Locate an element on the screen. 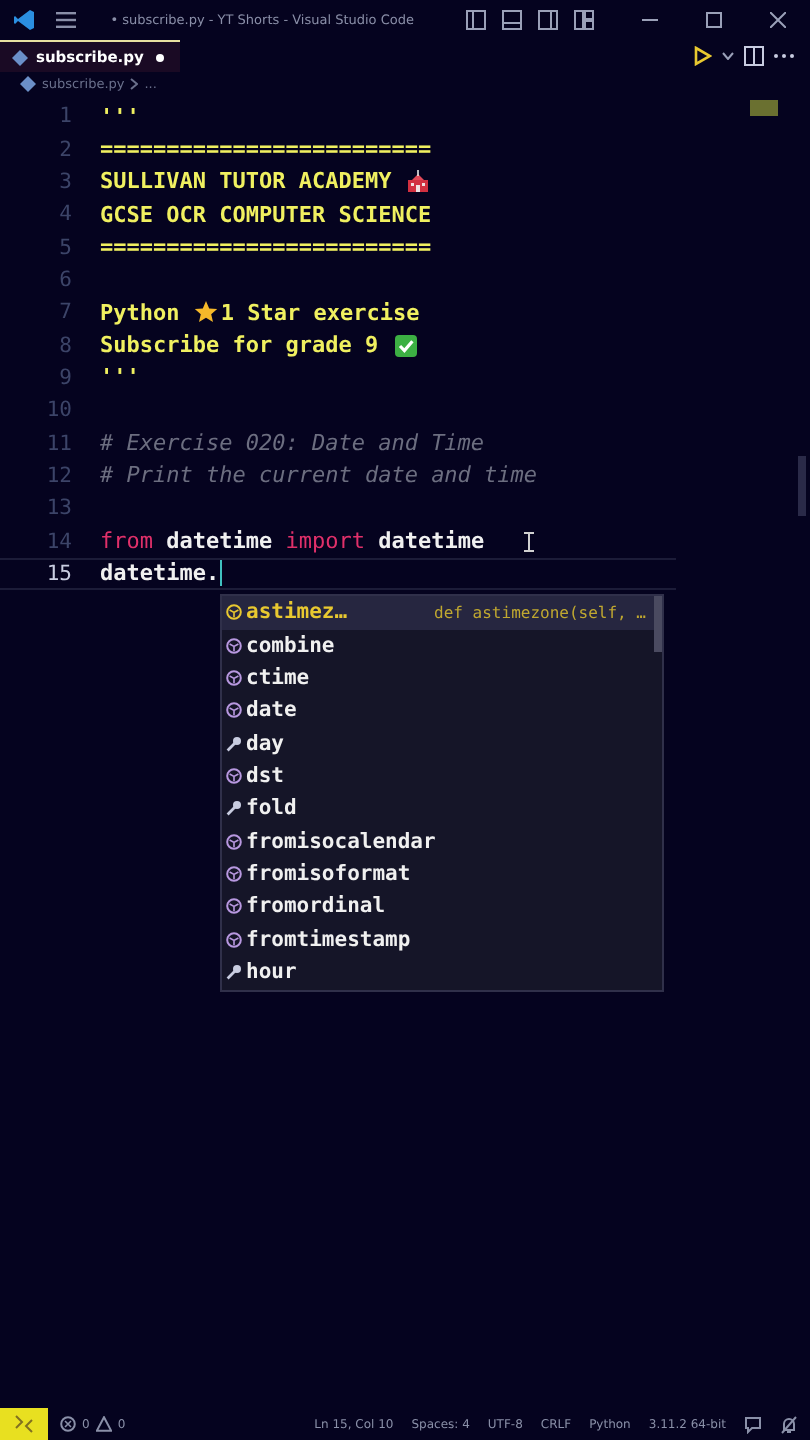  split-editor-icon is located at coordinates (754, 56).